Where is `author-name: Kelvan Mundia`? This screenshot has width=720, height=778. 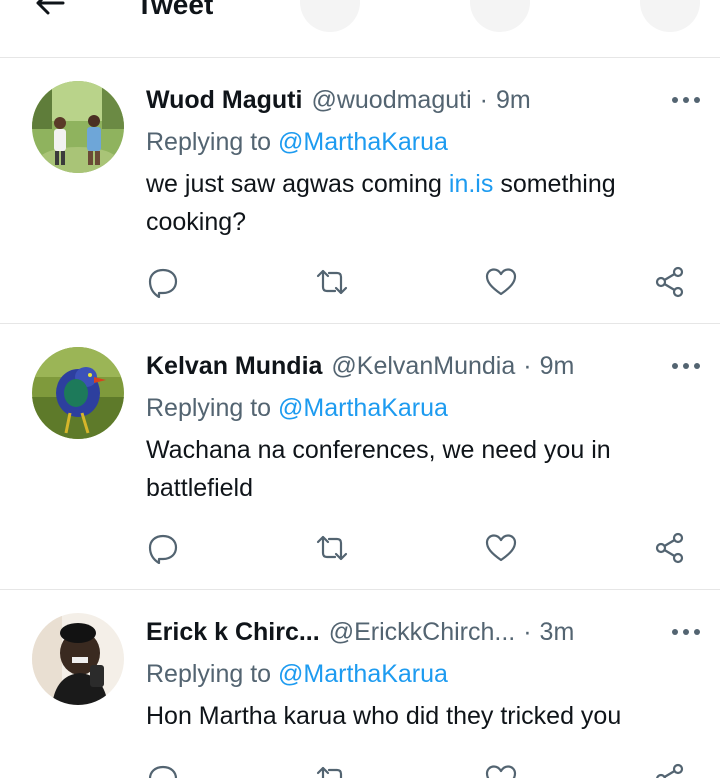
author-name: Kelvan Mundia is located at coordinates (234, 366).